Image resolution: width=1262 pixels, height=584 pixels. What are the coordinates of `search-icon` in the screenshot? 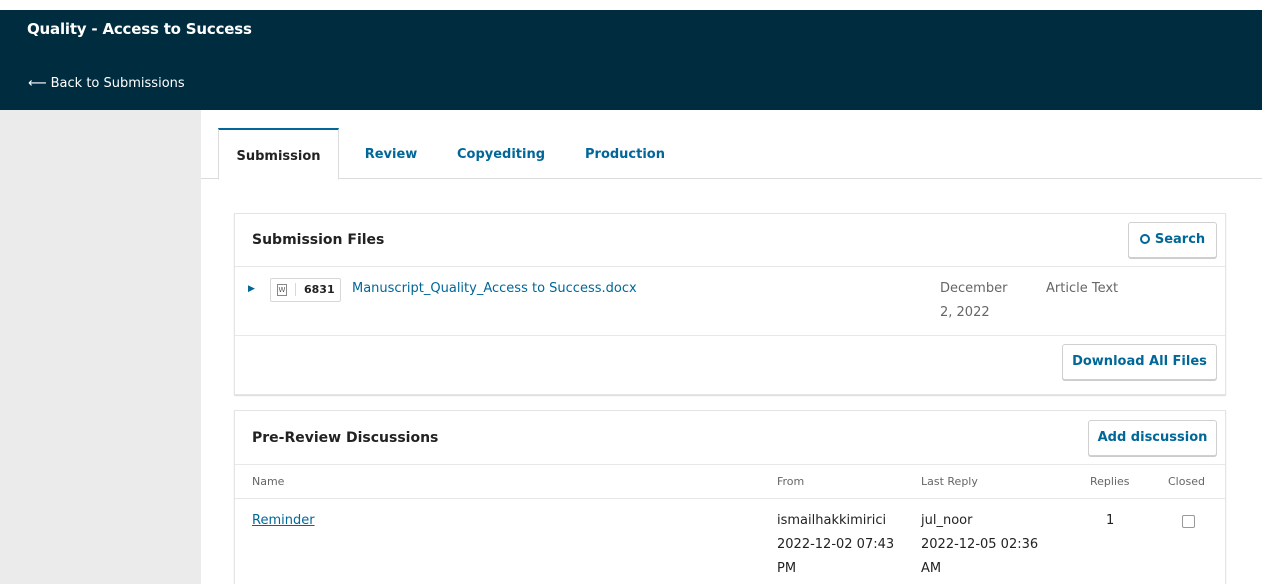 It's located at (1144, 239).